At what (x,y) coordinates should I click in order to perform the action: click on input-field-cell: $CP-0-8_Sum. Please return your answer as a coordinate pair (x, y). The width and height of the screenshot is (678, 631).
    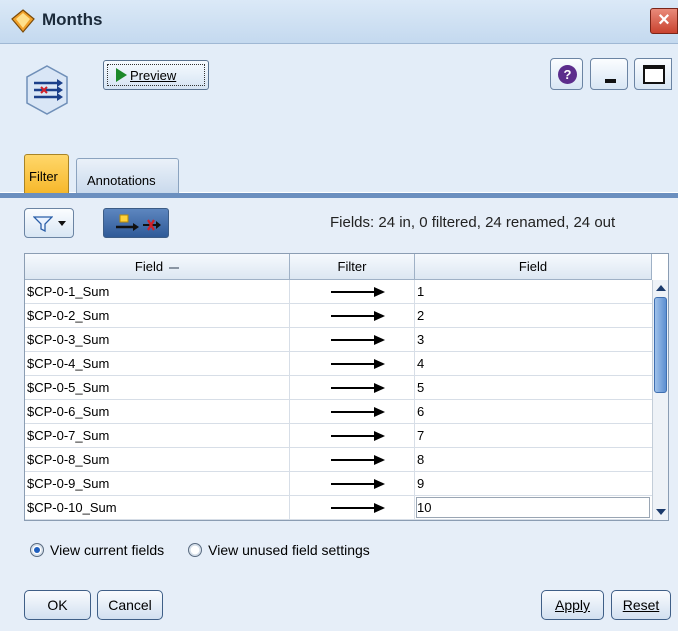
    Looking at the image, I should click on (157, 460).